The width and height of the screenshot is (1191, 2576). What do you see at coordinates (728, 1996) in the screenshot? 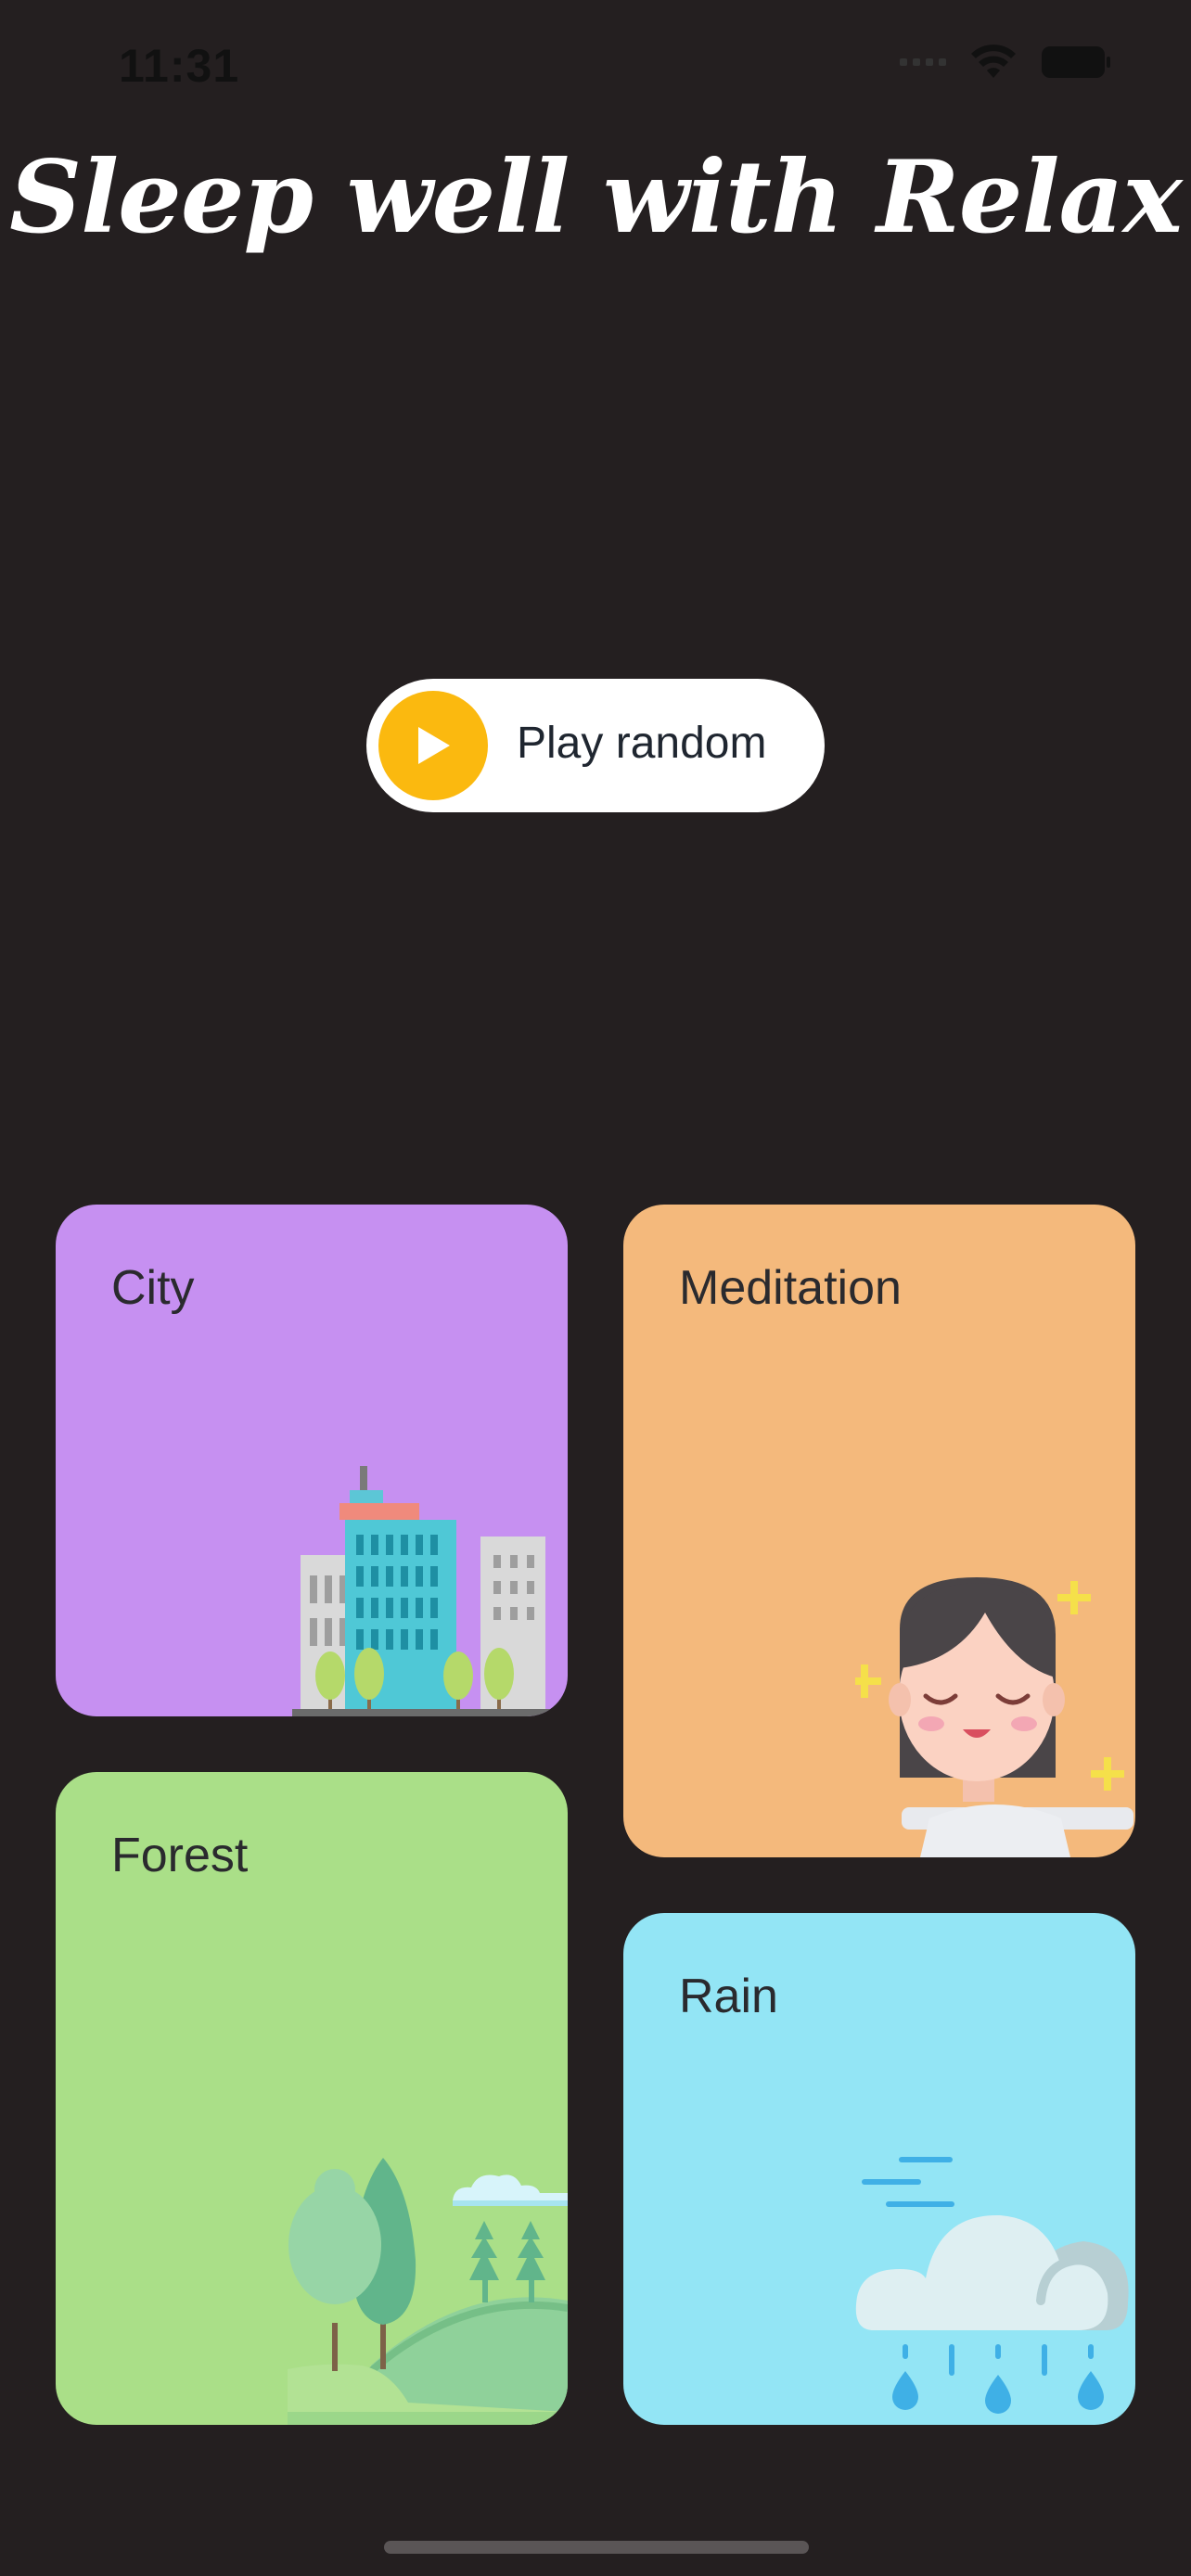
I see `category-label: Rain` at bounding box center [728, 1996].